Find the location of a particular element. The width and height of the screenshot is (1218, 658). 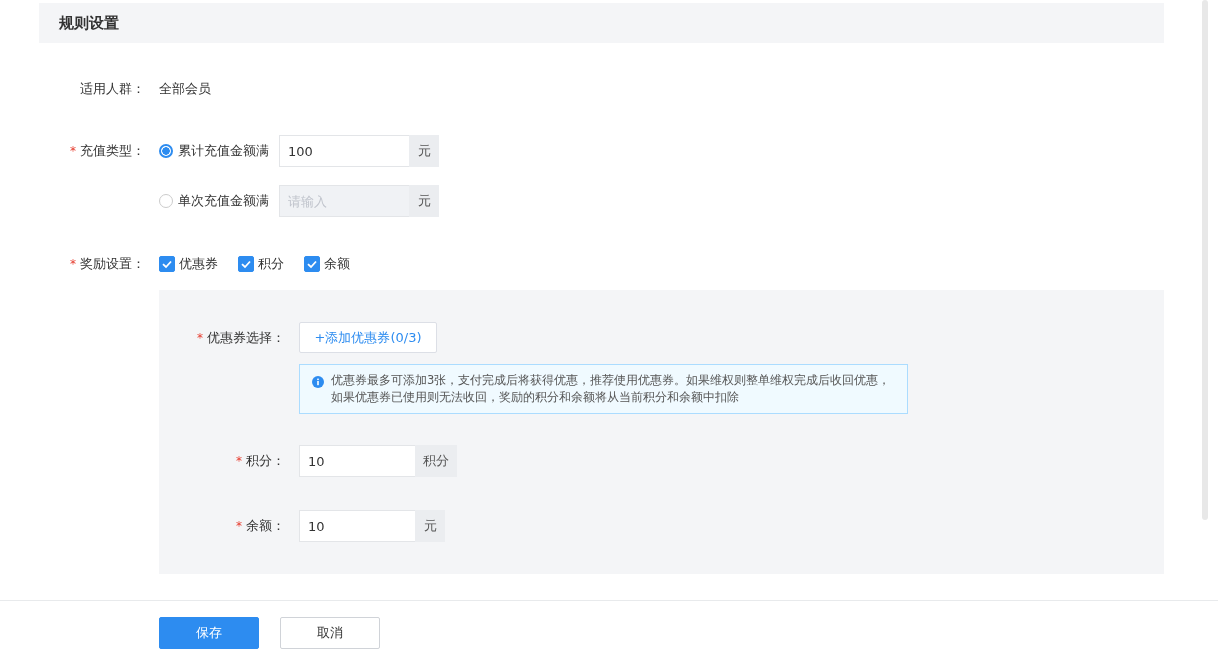

field-label: 积分： is located at coordinates (265, 460).